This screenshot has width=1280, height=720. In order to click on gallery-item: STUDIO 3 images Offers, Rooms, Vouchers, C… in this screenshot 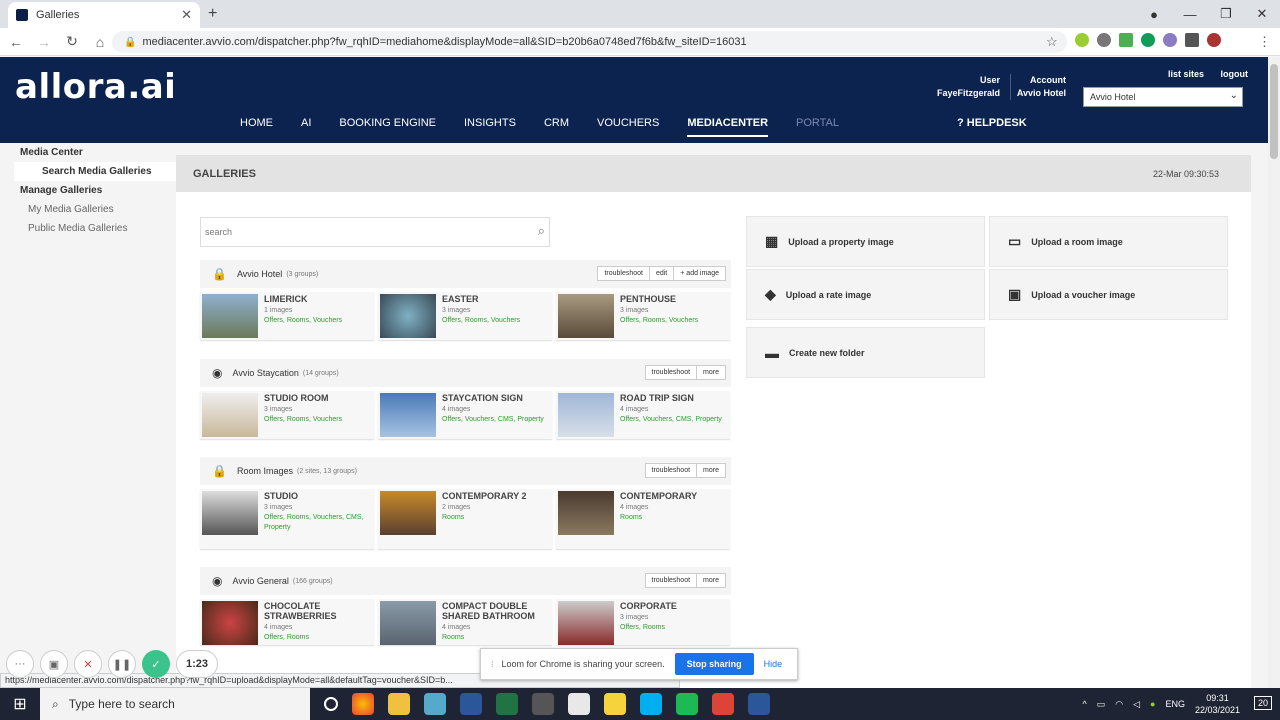, I will do `click(287, 519)`.